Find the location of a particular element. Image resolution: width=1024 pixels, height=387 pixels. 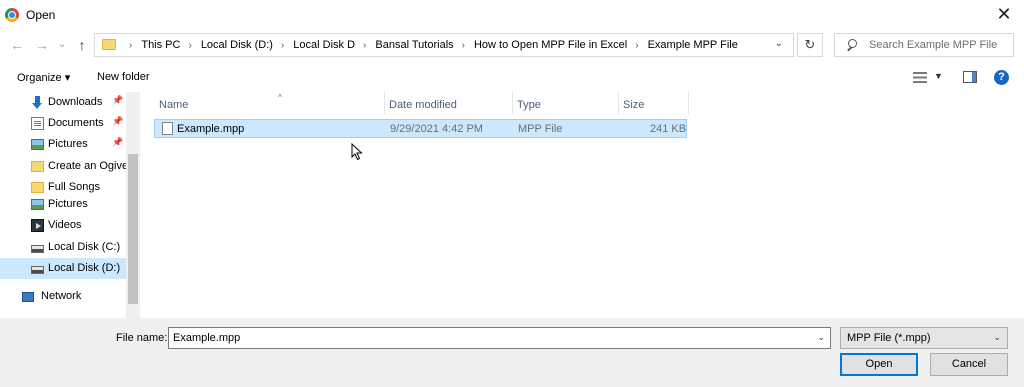

cancel-button: Cancel is located at coordinates (969, 364).